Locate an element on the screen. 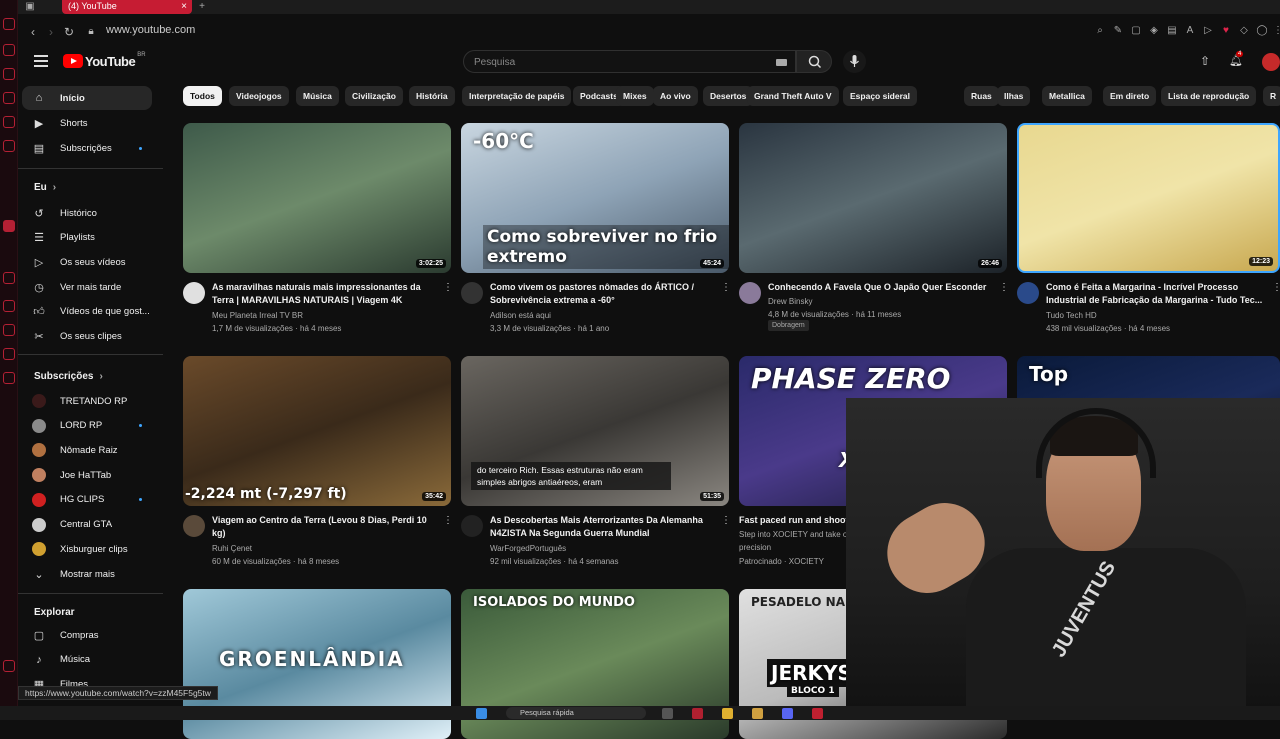  zoom-icon: ⌕ is located at coordinates (1100, 31).